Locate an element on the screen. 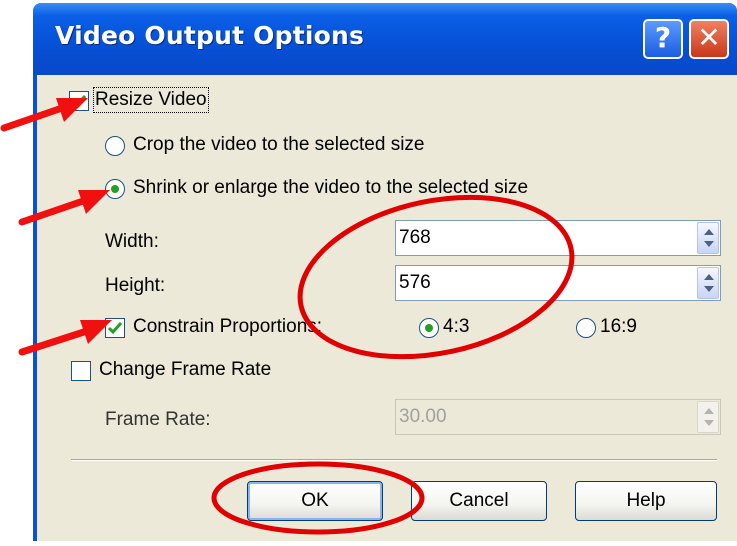 The width and height of the screenshot is (737, 546). crop-radio is located at coordinates (115, 146).